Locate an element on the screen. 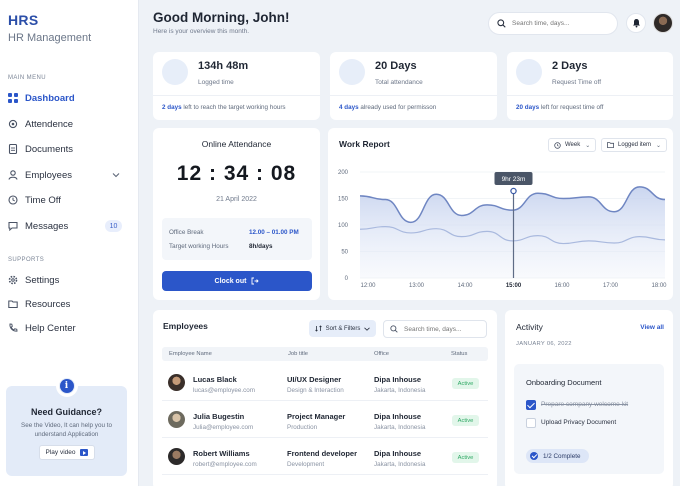  x-tick-label: 14:00 is located at coordinates (465, 286).